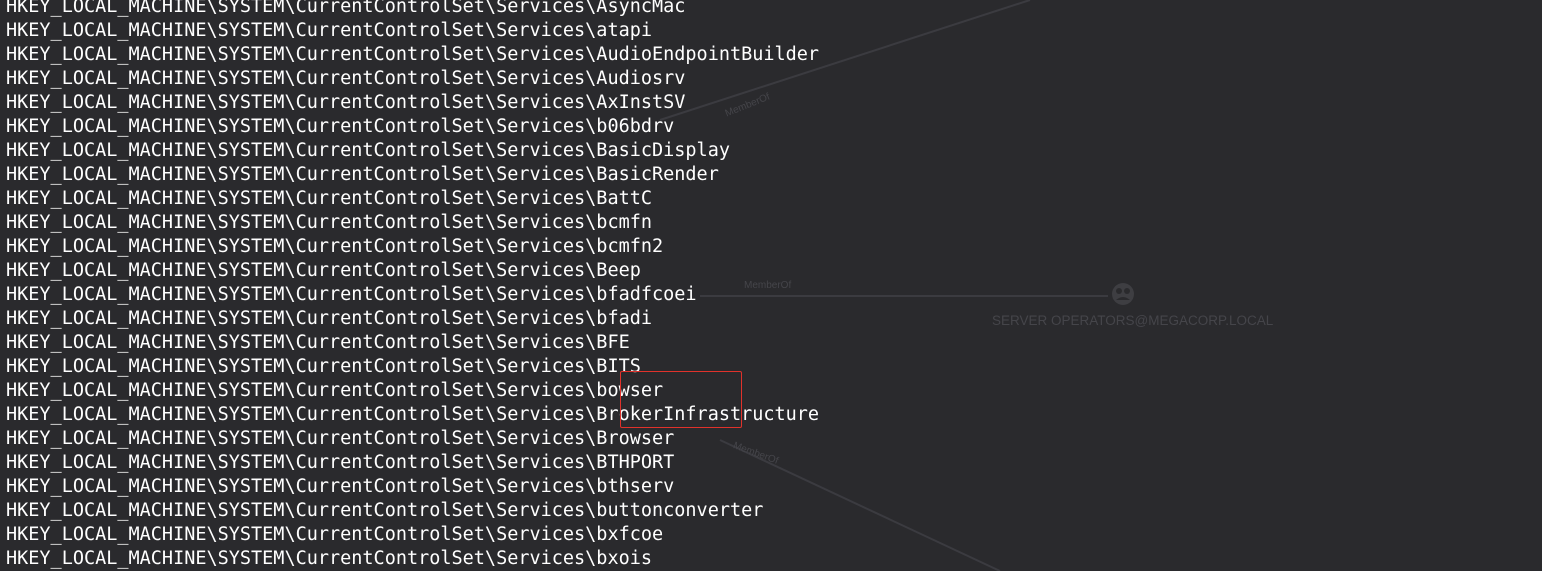 The height and width of the screenshot is (571, 1542). What do you see at coordinates (681, 399) in the screenshot?
I see `highlight-annotation-box` at bounding box center [681, 399].